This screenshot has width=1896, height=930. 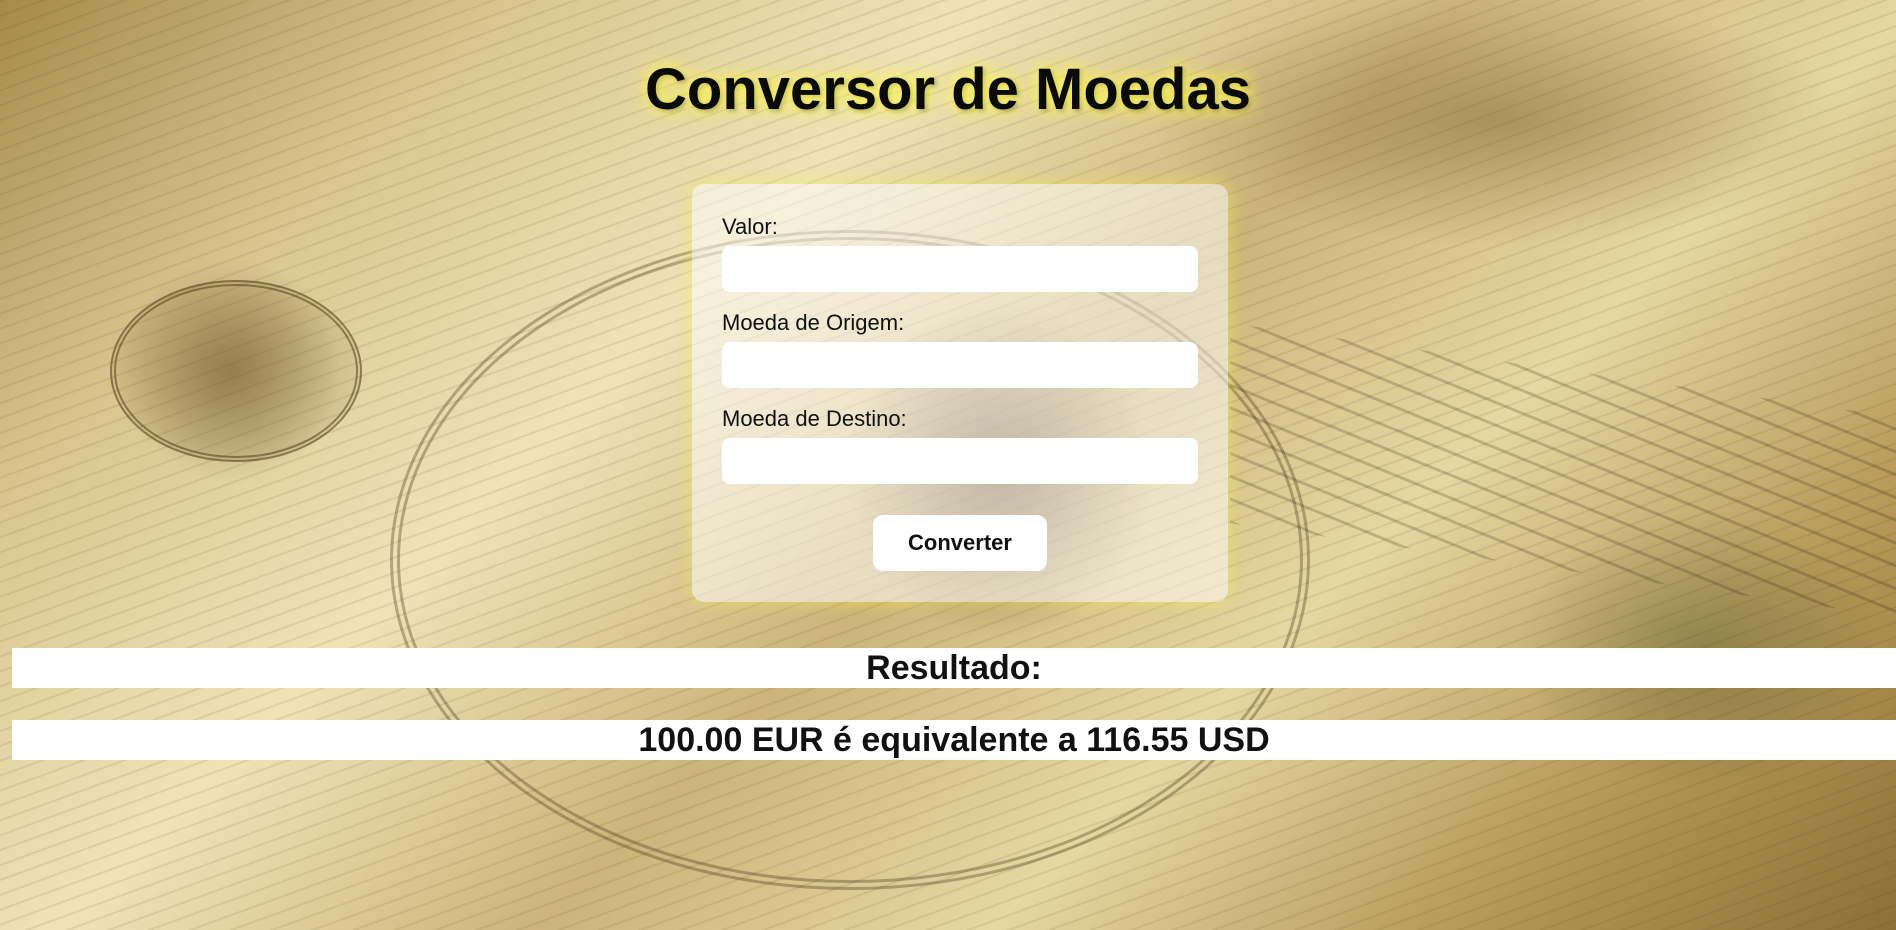 What do you see at coordinates (960, 365) in the screenshot?
I see `source-currency-input` at bounding box center [960, 365].